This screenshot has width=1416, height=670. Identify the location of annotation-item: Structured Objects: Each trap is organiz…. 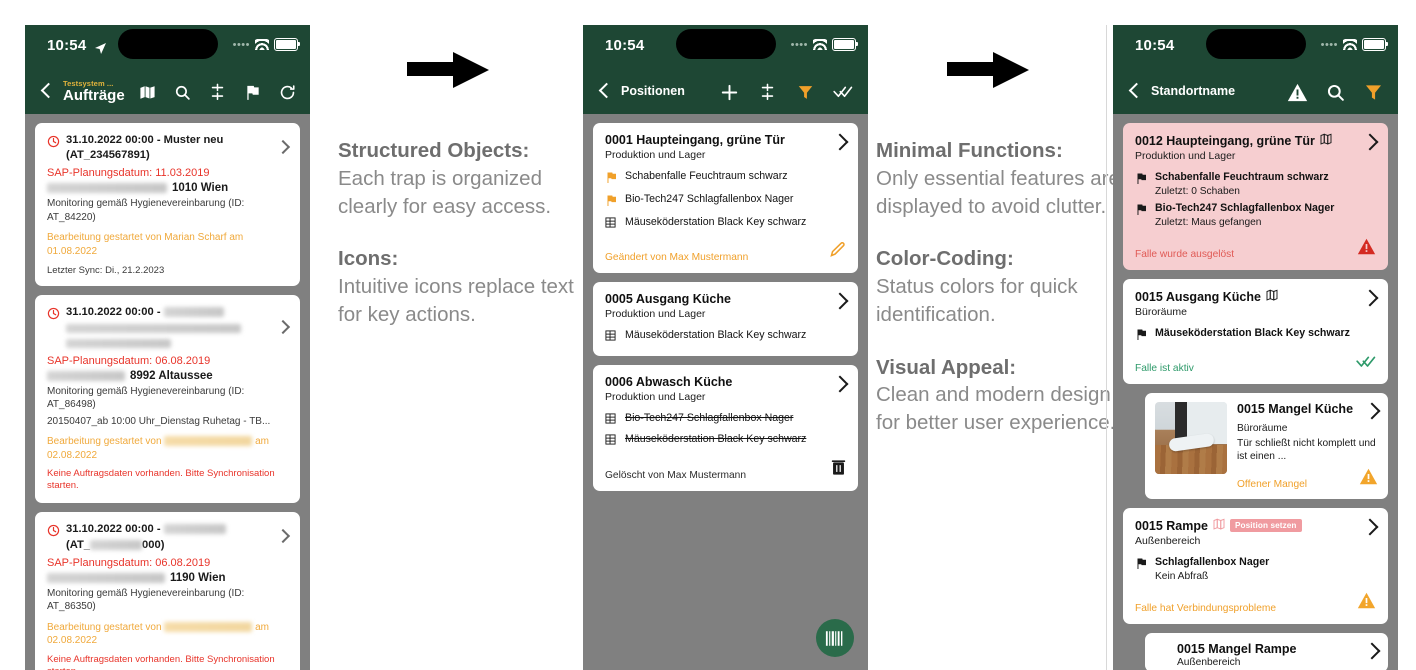
(463, 179).